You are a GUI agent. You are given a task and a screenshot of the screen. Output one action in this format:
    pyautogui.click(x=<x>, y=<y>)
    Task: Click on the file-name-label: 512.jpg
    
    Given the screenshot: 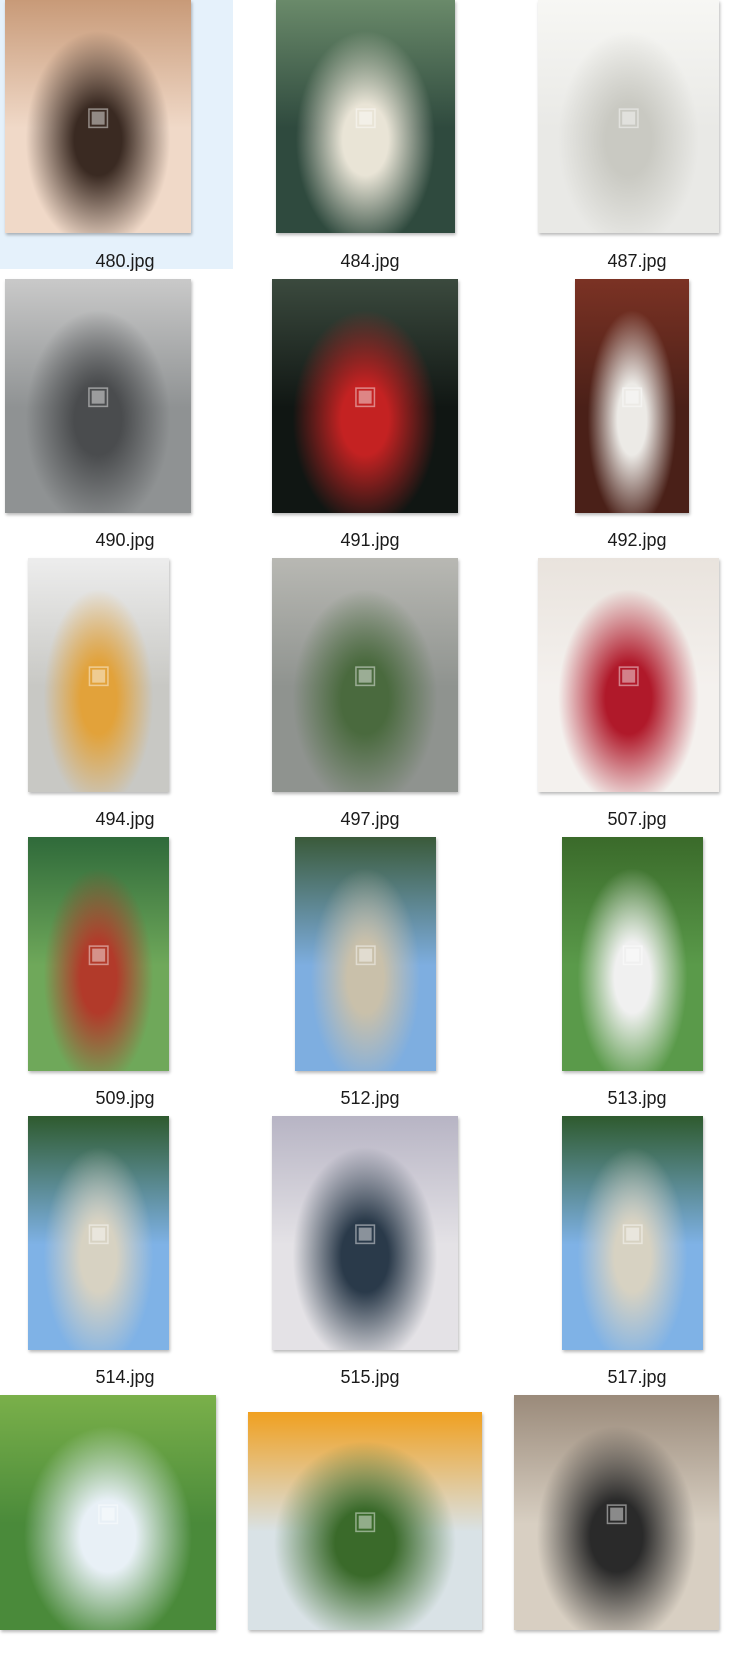 What is the action you would take?
    pyautogui.click(x=370, y=1098)
    